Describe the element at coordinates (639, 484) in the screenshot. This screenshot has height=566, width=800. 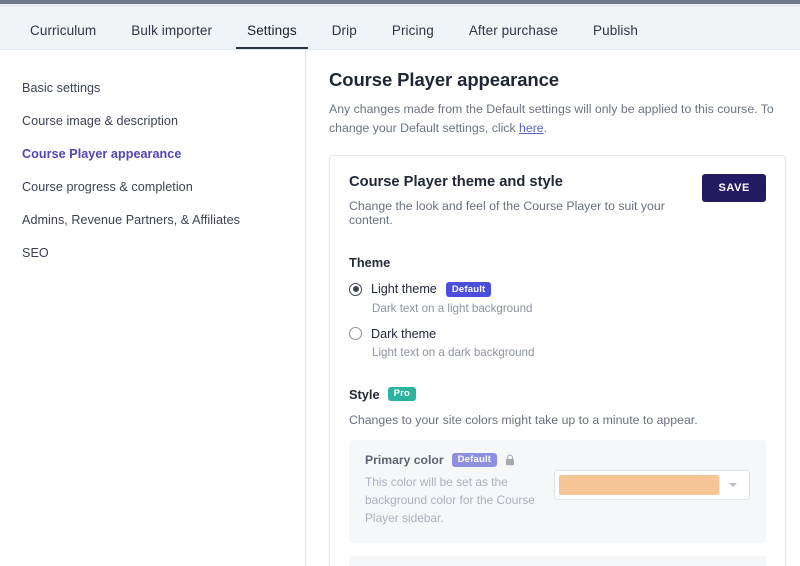
I see `primary-color-swatch` at that location.